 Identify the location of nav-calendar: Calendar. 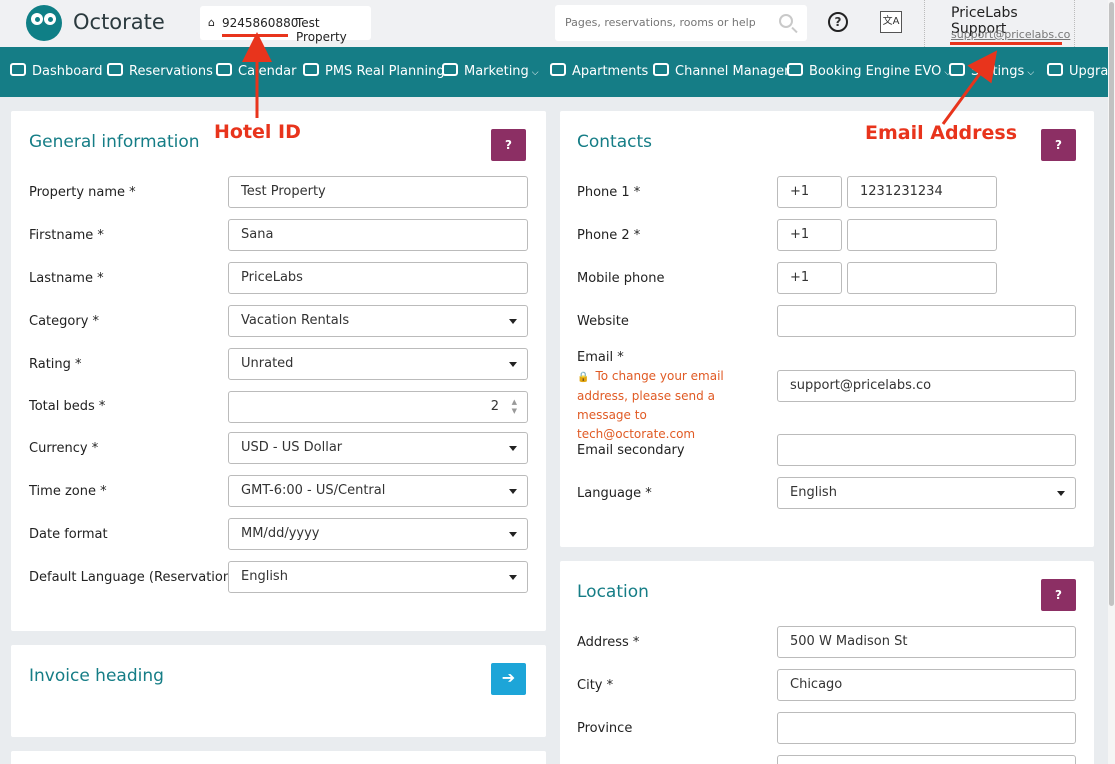
(256, 71).